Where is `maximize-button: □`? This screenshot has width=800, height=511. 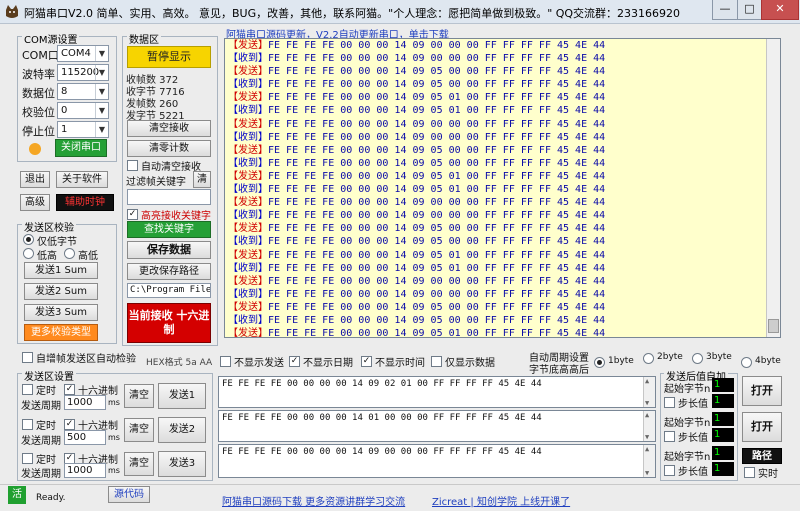
maximize-button: □ is located at coordinates (749, 10).